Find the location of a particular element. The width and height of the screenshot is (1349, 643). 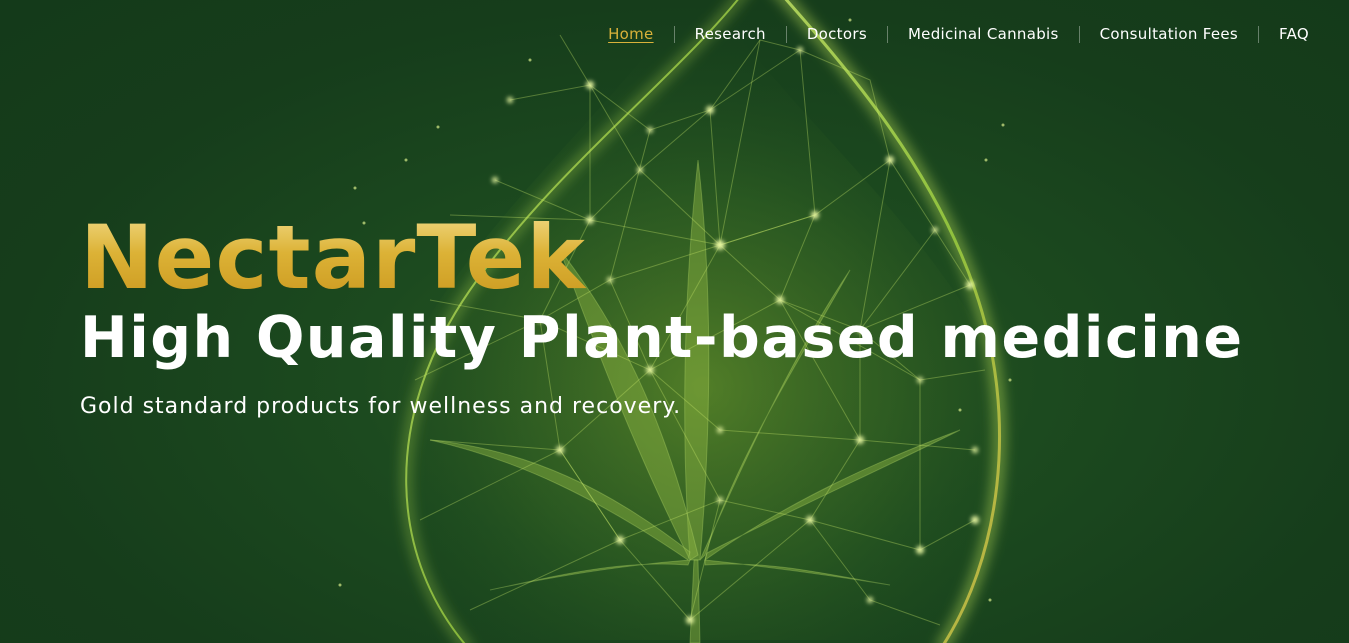

nav-item-doctors: Doctors is located at coordinates (837, 34).